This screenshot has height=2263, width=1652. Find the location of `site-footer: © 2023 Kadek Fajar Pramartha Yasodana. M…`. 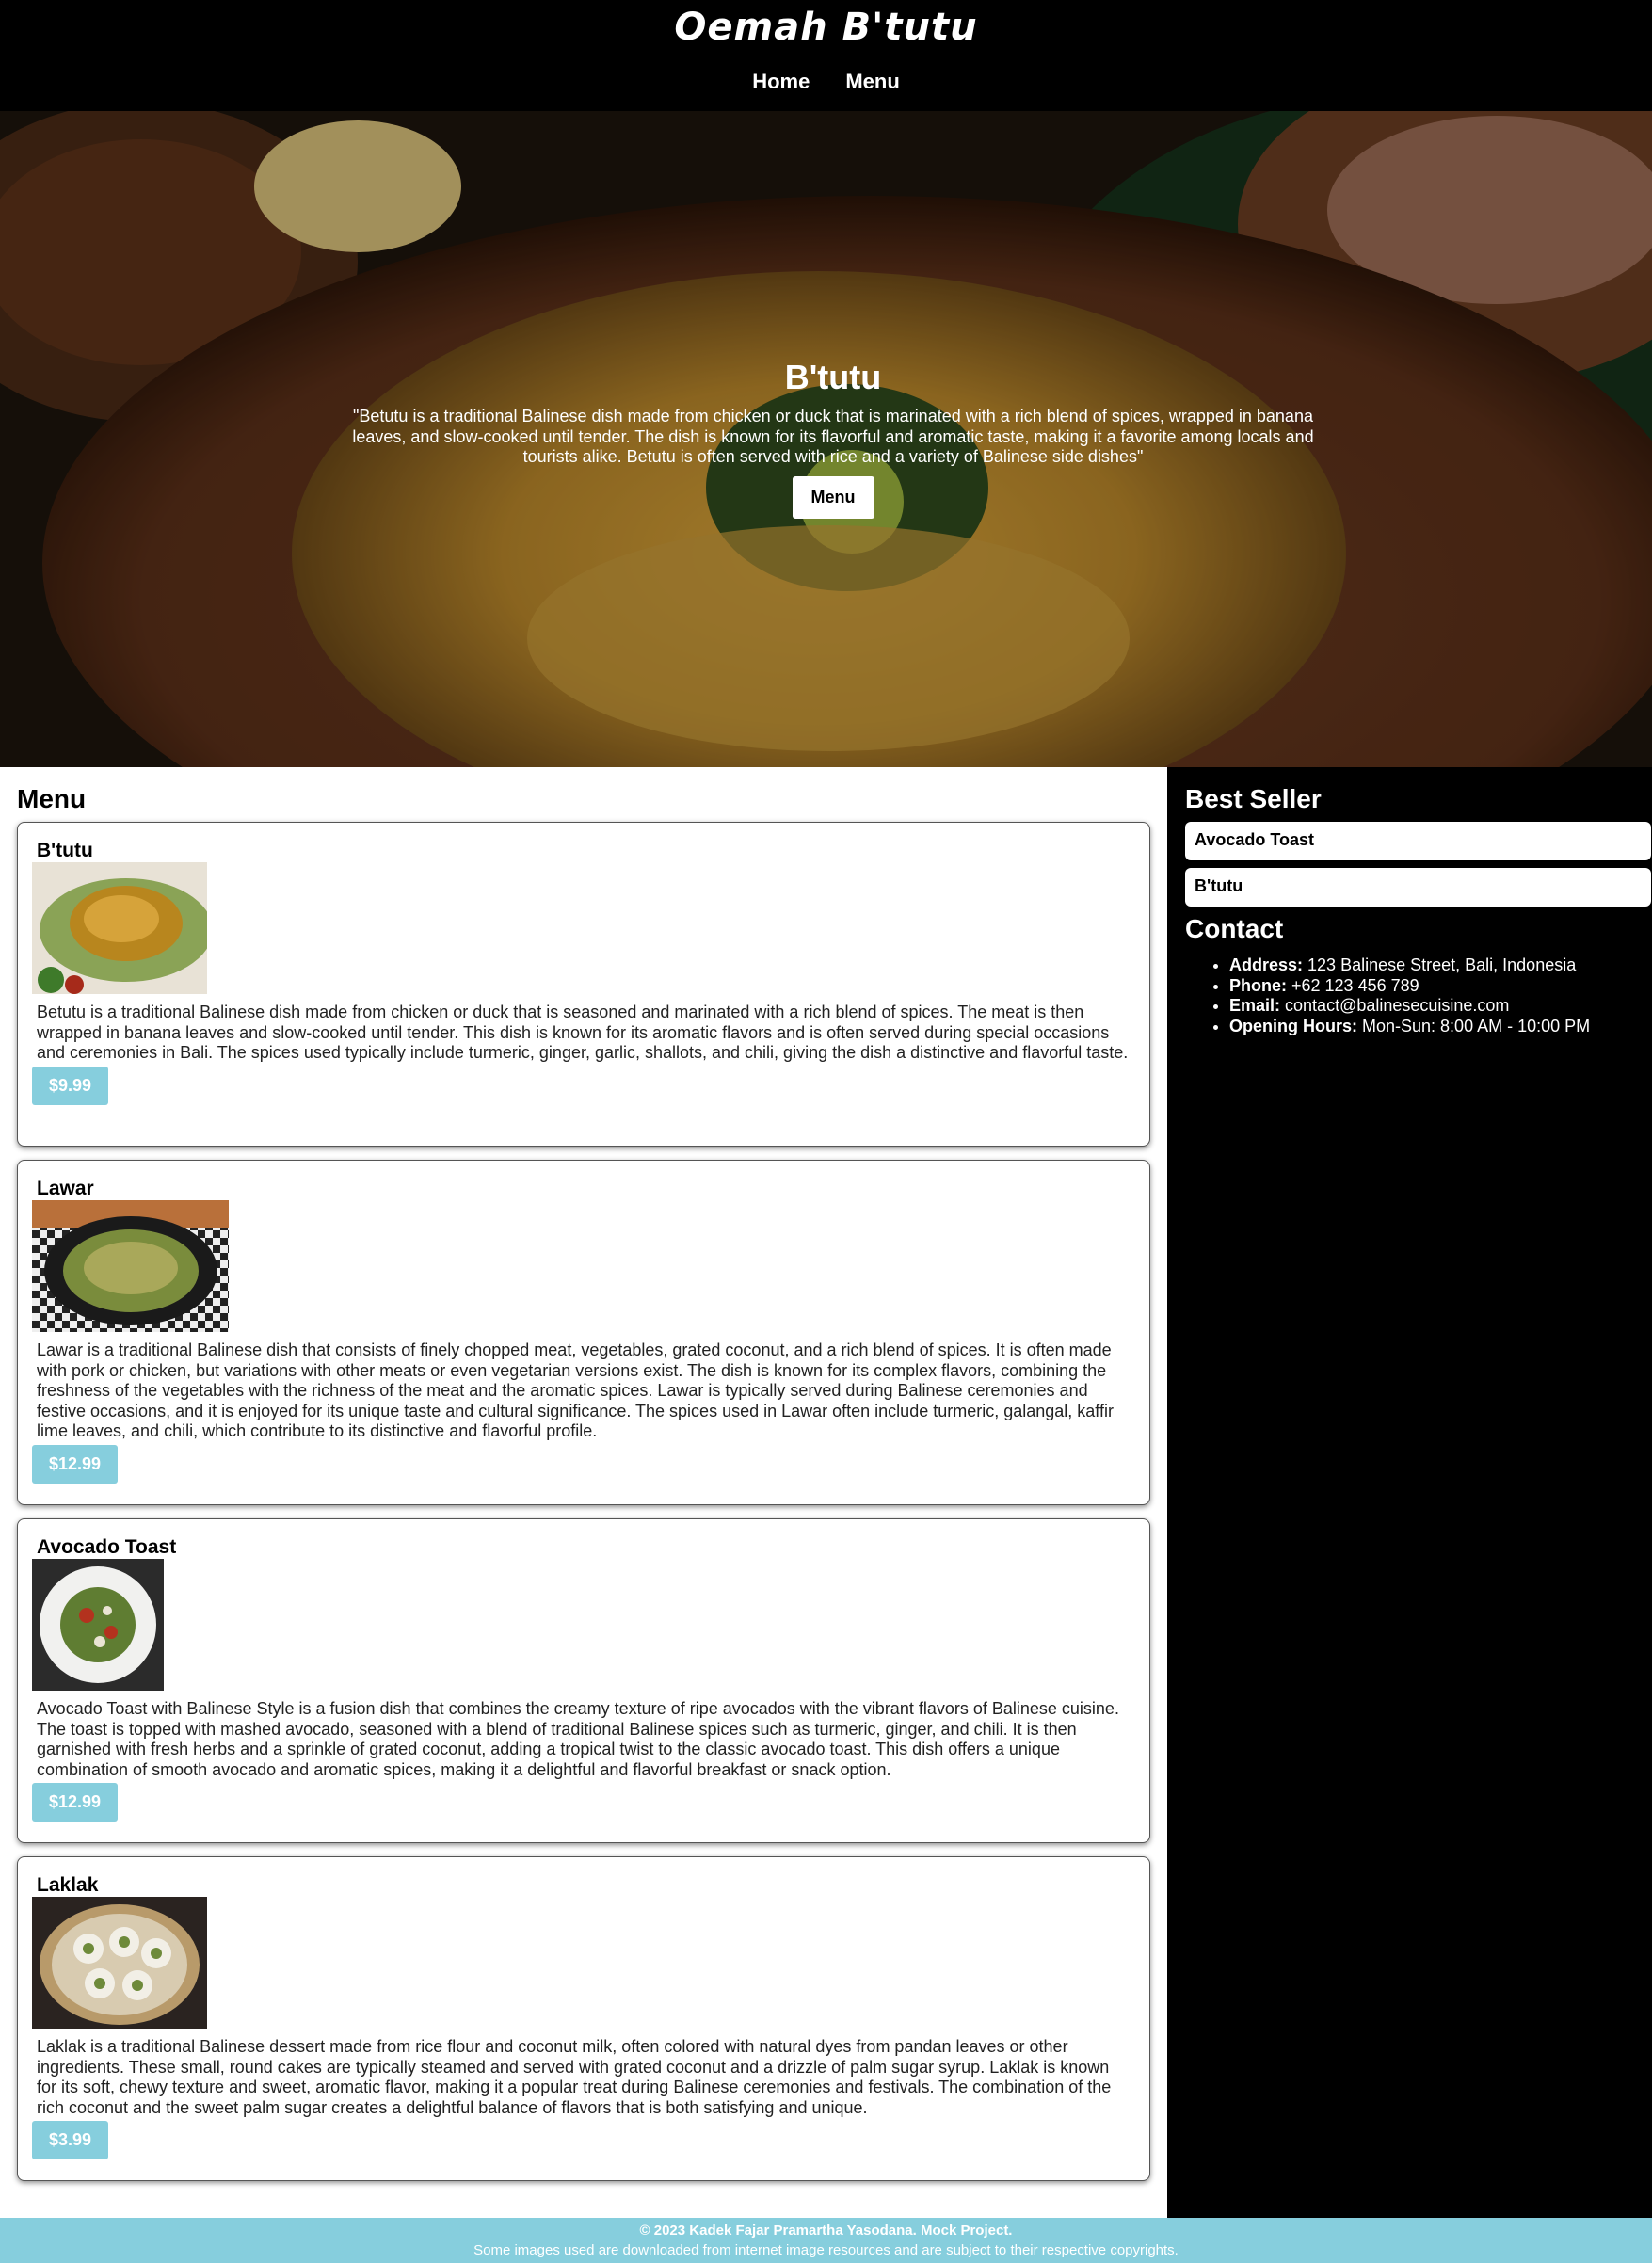

site-footer: © 2023 Kadek Fajar Pramartha Yasodana. M… is located at coordinates (826, 2240).